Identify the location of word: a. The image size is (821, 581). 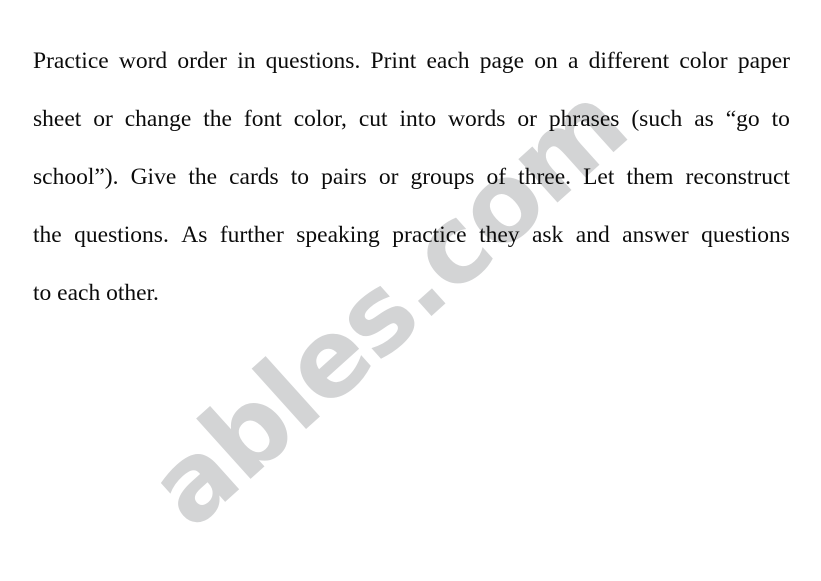
(573, 61).